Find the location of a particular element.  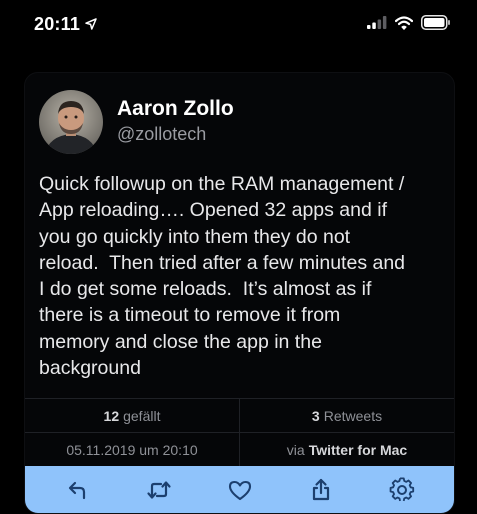

retweet-button is located at coordinates (159, 490).